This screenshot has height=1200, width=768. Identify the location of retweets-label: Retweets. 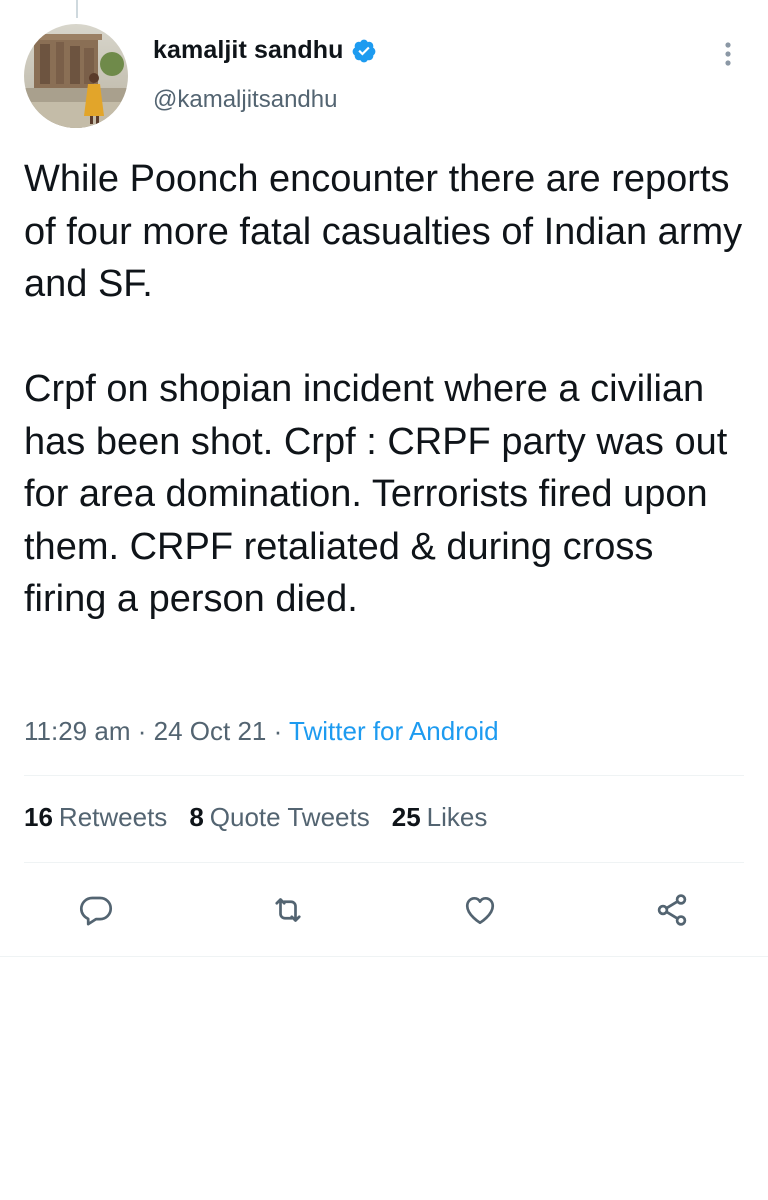
(113, 817).